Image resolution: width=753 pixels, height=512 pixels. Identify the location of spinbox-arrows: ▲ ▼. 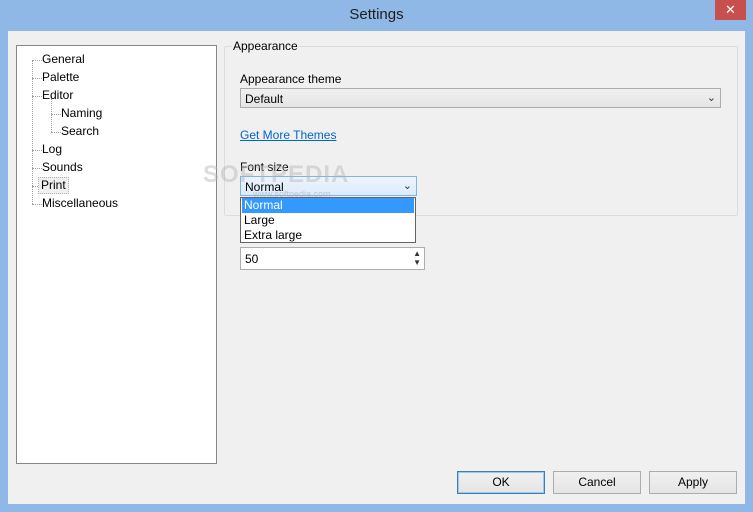
(416, 258).